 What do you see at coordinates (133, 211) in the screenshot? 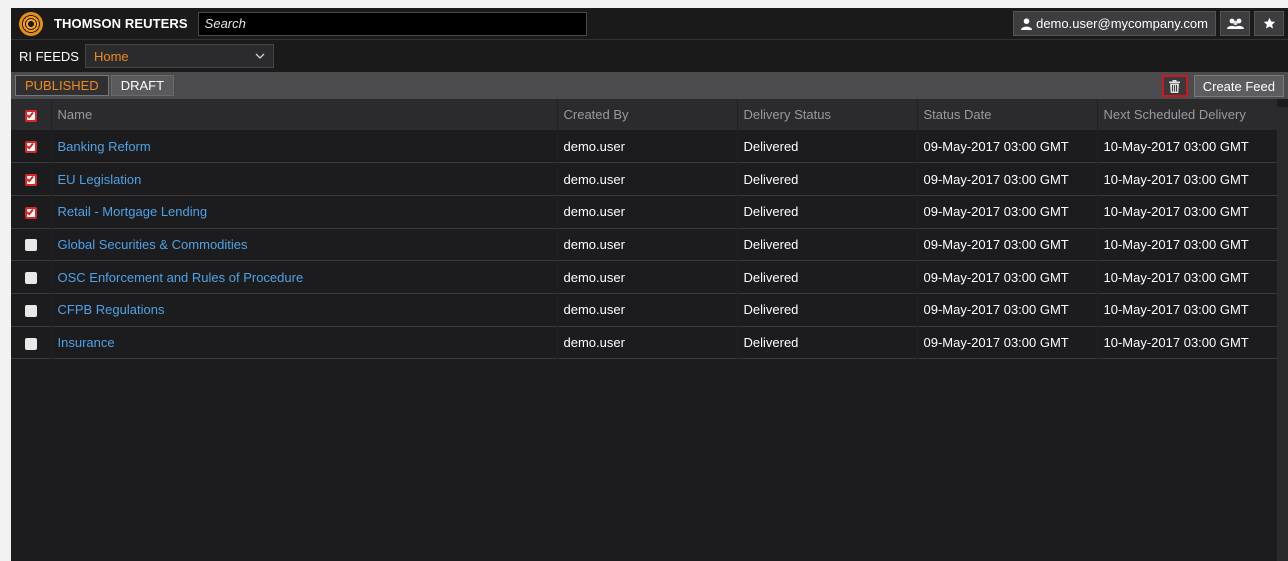
I see `feed-name-link: Retail - Mortgage Lending` at bounding box center [133, 211].